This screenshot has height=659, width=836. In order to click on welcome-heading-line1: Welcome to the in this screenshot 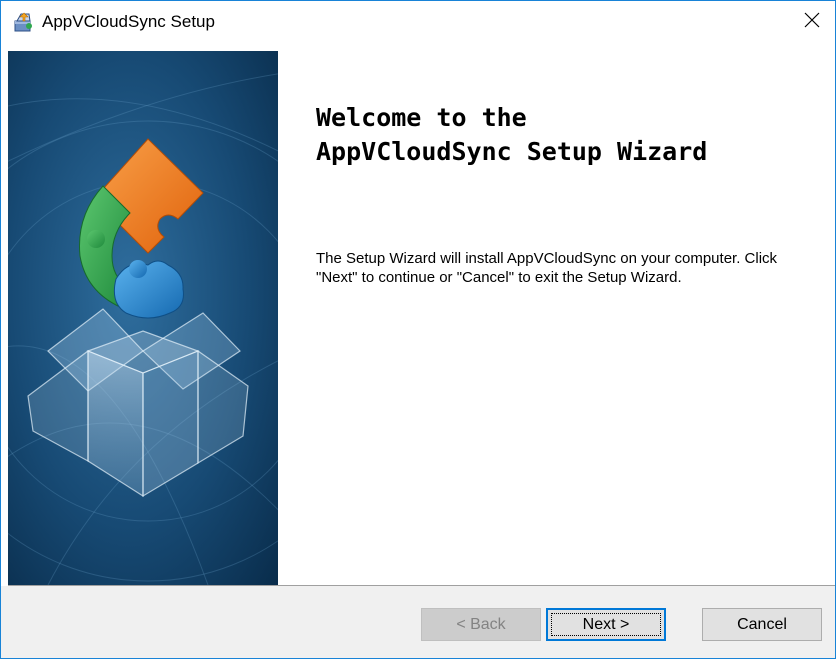, I will do `click(421, 117)`.